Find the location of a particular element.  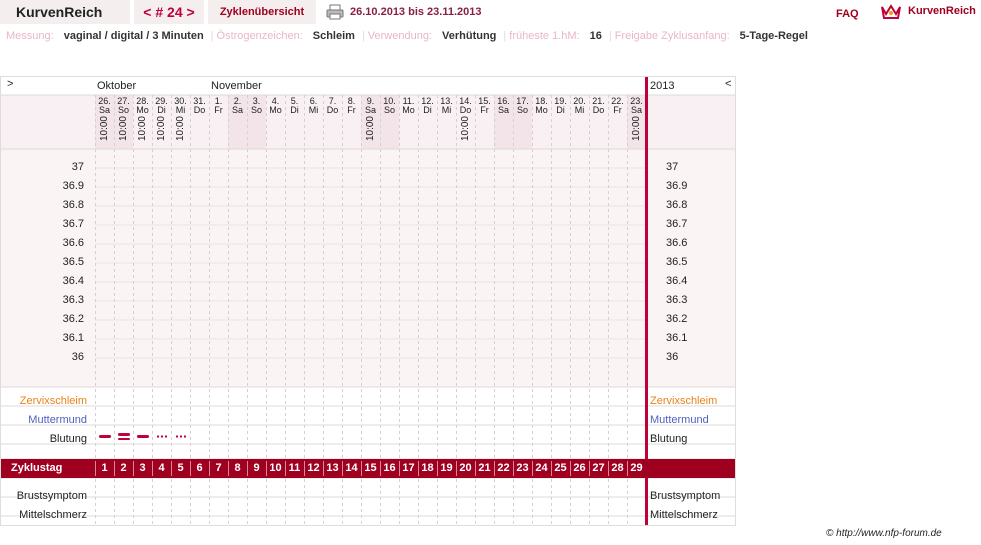

day-header: 28. Mo 10:00 is located at coordinates (142, 119).